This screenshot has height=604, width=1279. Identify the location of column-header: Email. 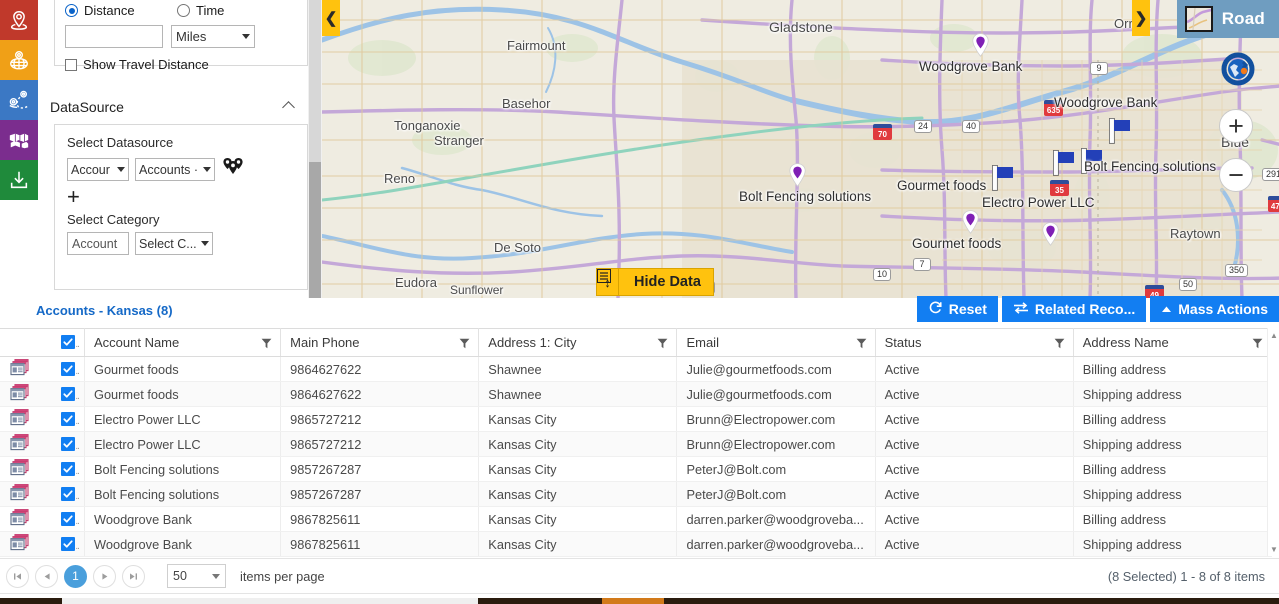
(776, 342).